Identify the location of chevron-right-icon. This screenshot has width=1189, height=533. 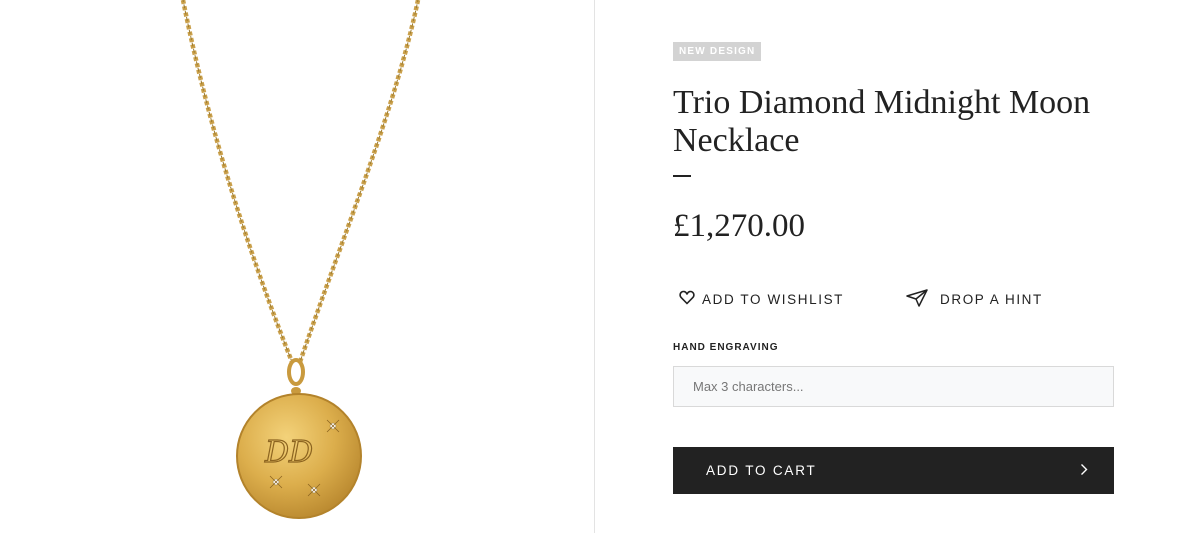
(1084, 471).